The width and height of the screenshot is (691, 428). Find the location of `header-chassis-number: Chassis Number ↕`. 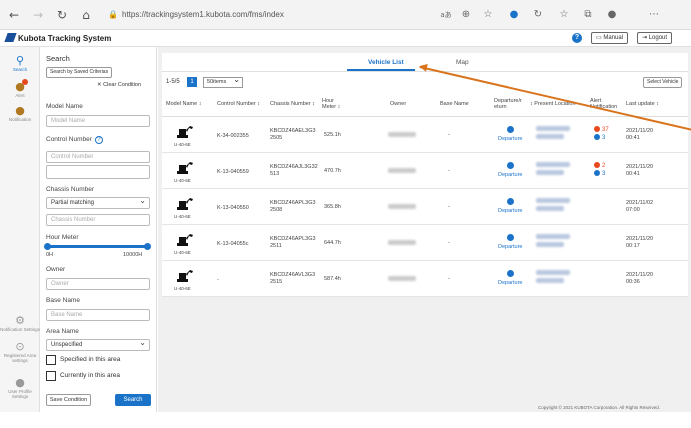

header-chassis-number: Chassis Number ↕ is located at coordinates (292, 104).